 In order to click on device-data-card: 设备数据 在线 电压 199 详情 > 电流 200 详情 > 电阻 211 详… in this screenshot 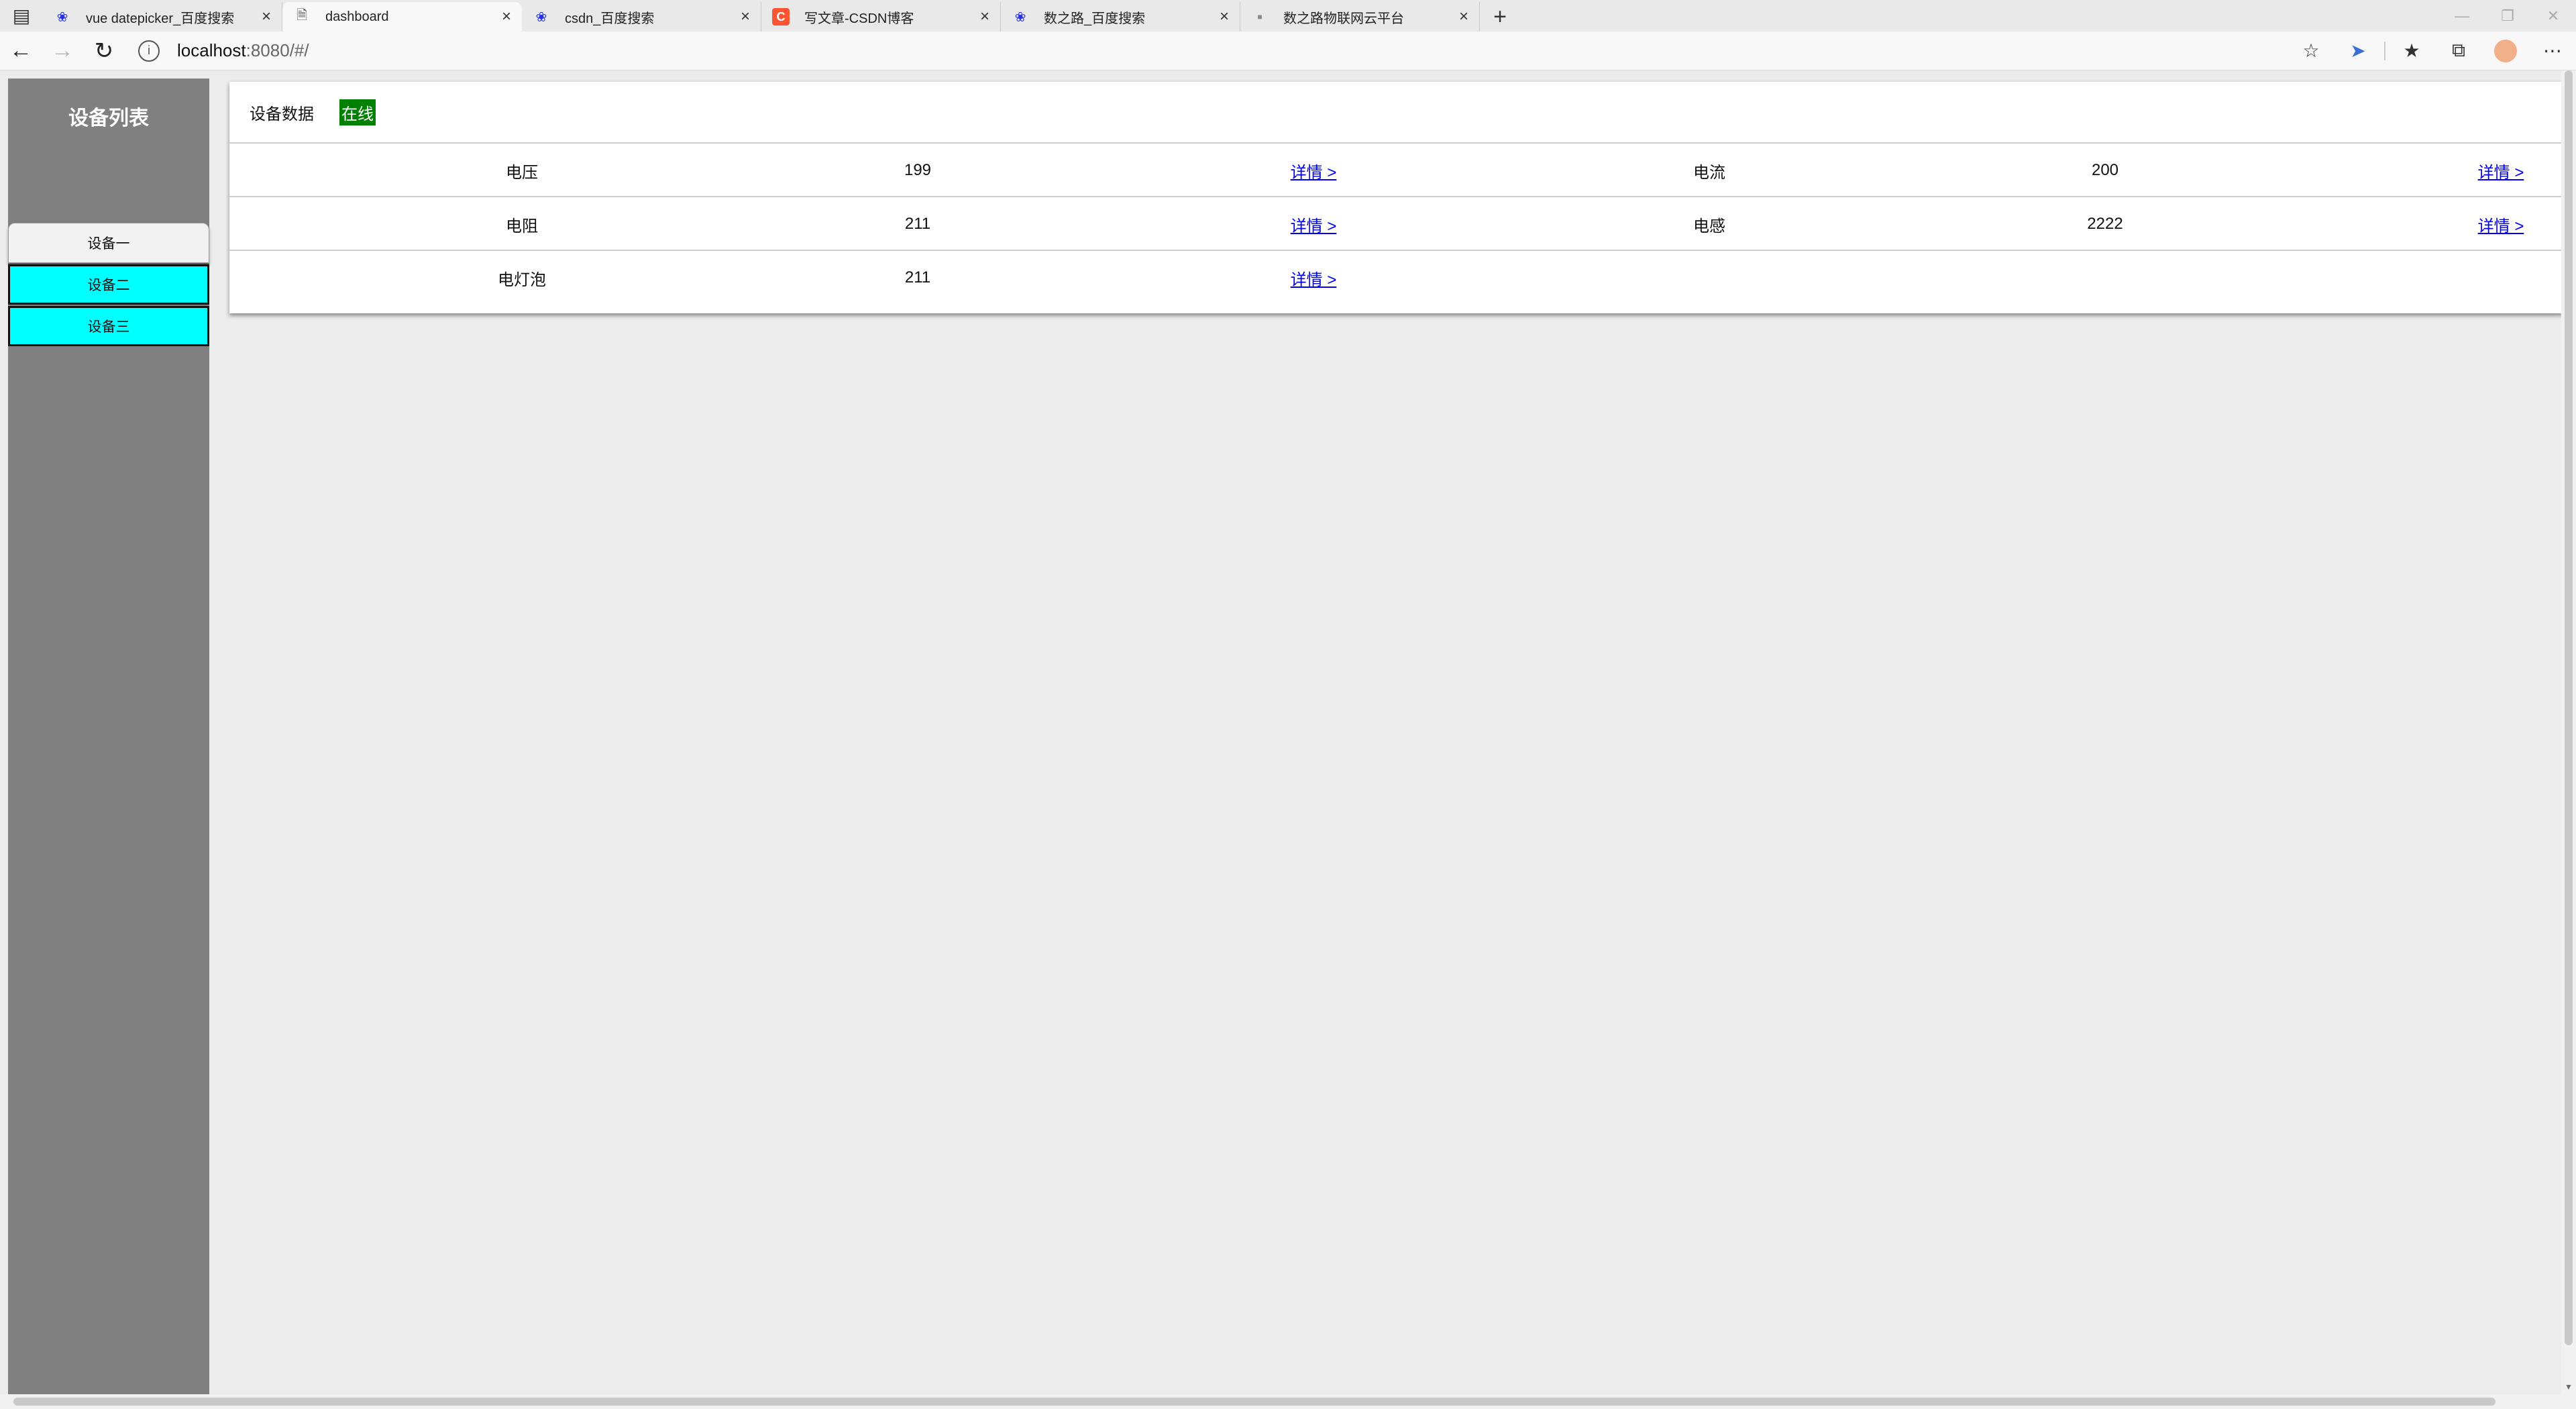, I will do `click(1396, 197)`.